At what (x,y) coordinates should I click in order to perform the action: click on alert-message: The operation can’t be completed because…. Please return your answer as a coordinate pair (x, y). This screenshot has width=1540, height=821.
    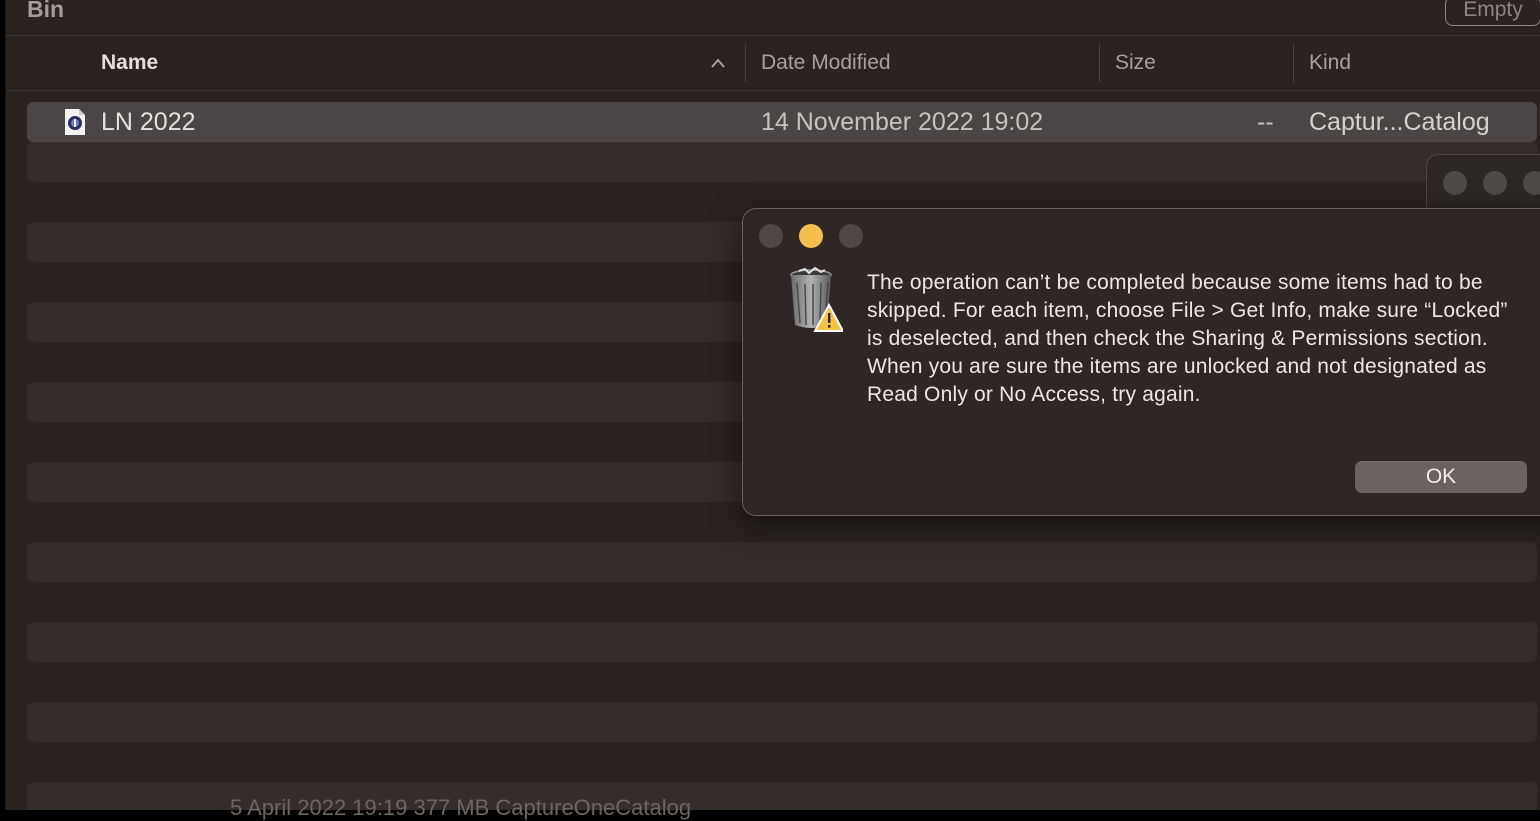
    Looking at the image, I should click on (1187, 338).